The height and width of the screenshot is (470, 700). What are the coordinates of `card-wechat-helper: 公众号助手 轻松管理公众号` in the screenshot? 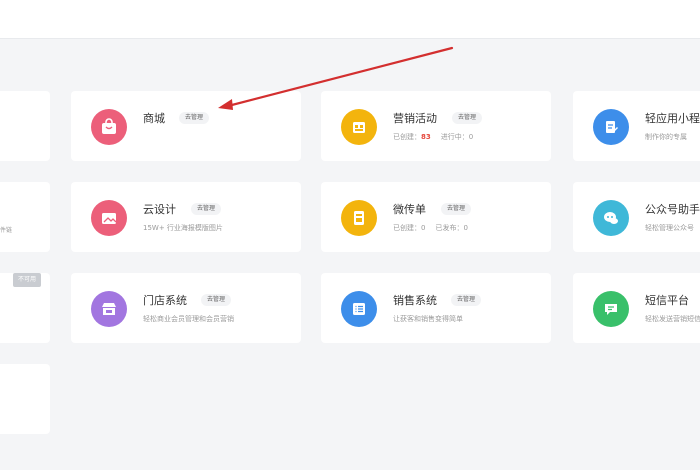 It's located at (636, 217).